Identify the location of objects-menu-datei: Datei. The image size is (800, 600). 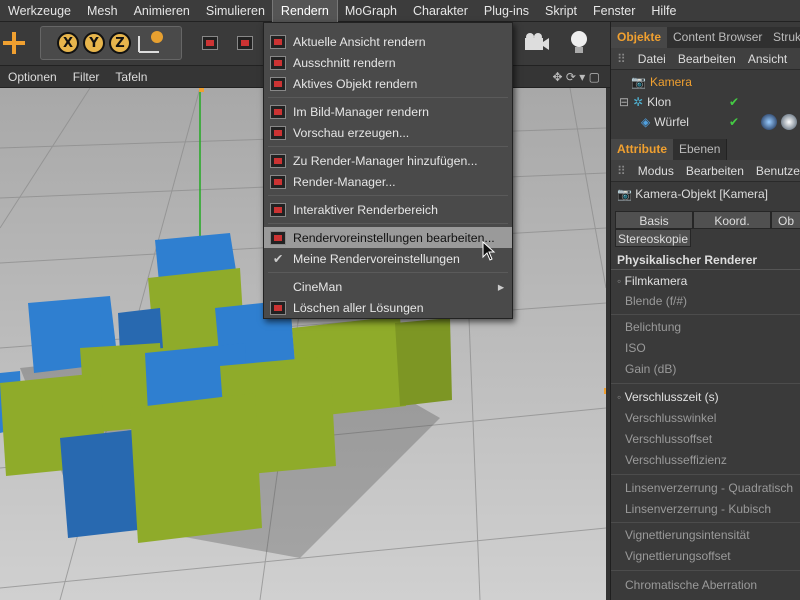
(652, 59).